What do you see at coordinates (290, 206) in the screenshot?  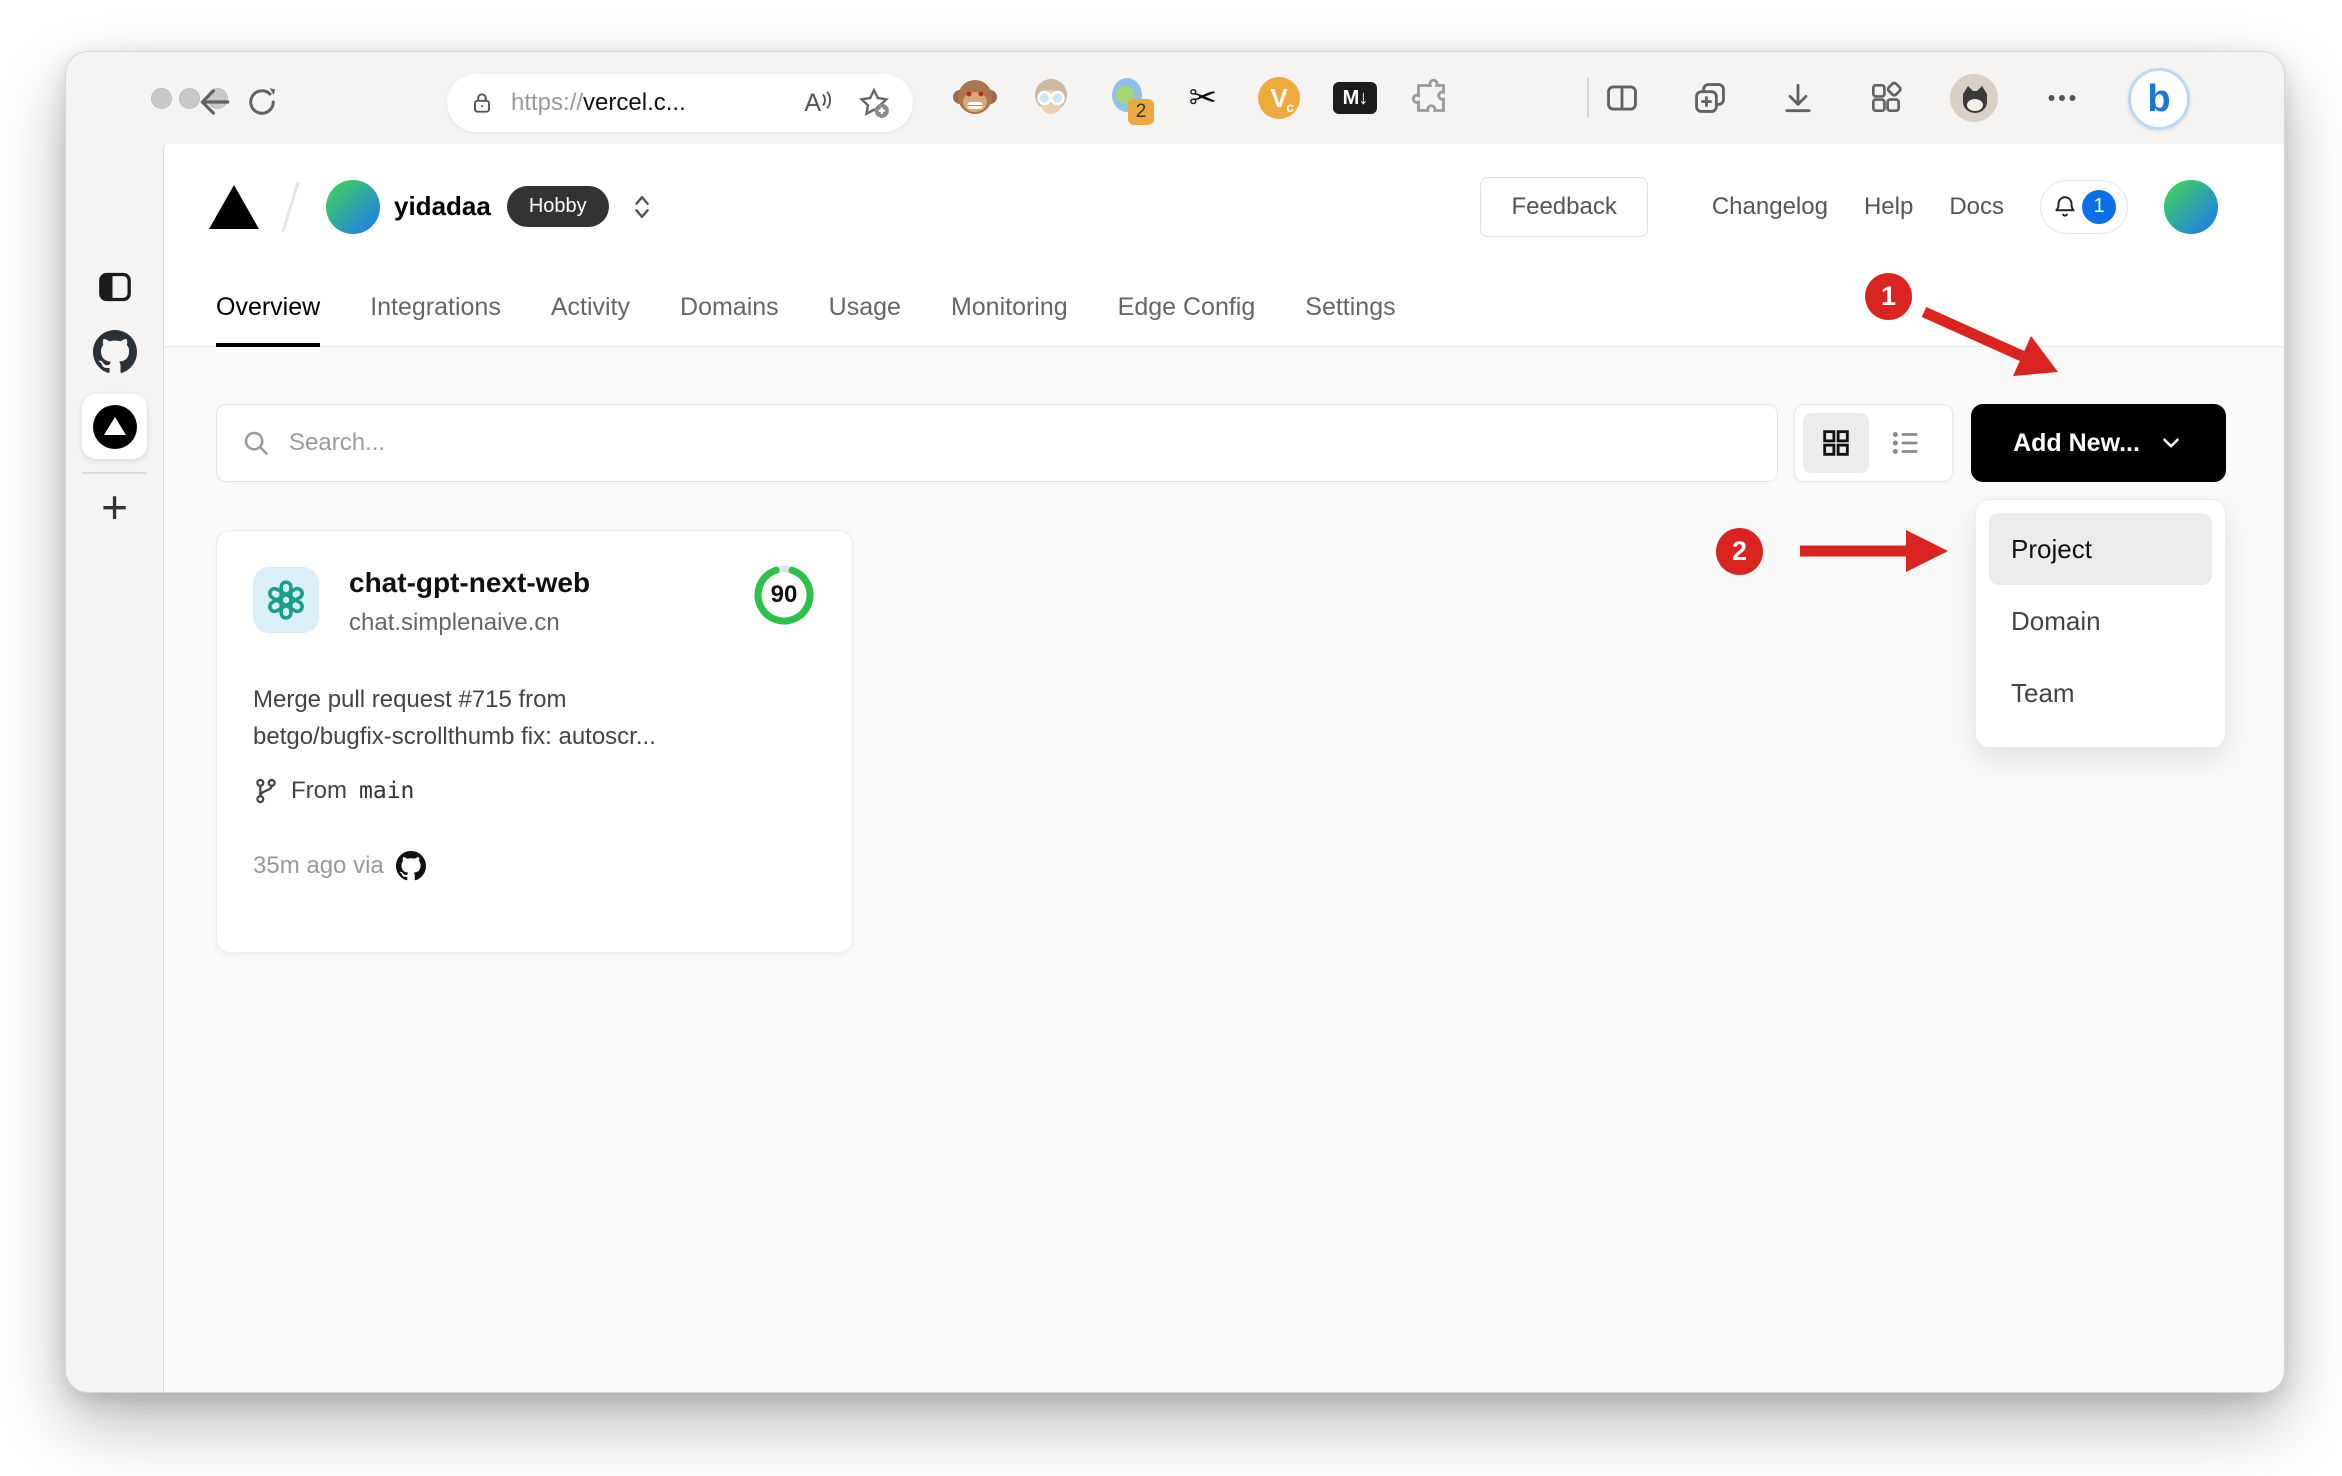 I see `breadcrumb-slash` at bounding box center [290, 206].